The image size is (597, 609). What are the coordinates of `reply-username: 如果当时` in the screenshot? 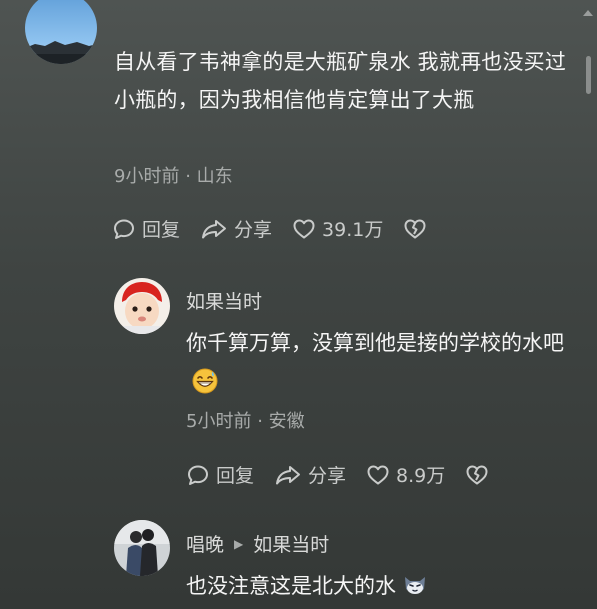 It's located at (224, 300).